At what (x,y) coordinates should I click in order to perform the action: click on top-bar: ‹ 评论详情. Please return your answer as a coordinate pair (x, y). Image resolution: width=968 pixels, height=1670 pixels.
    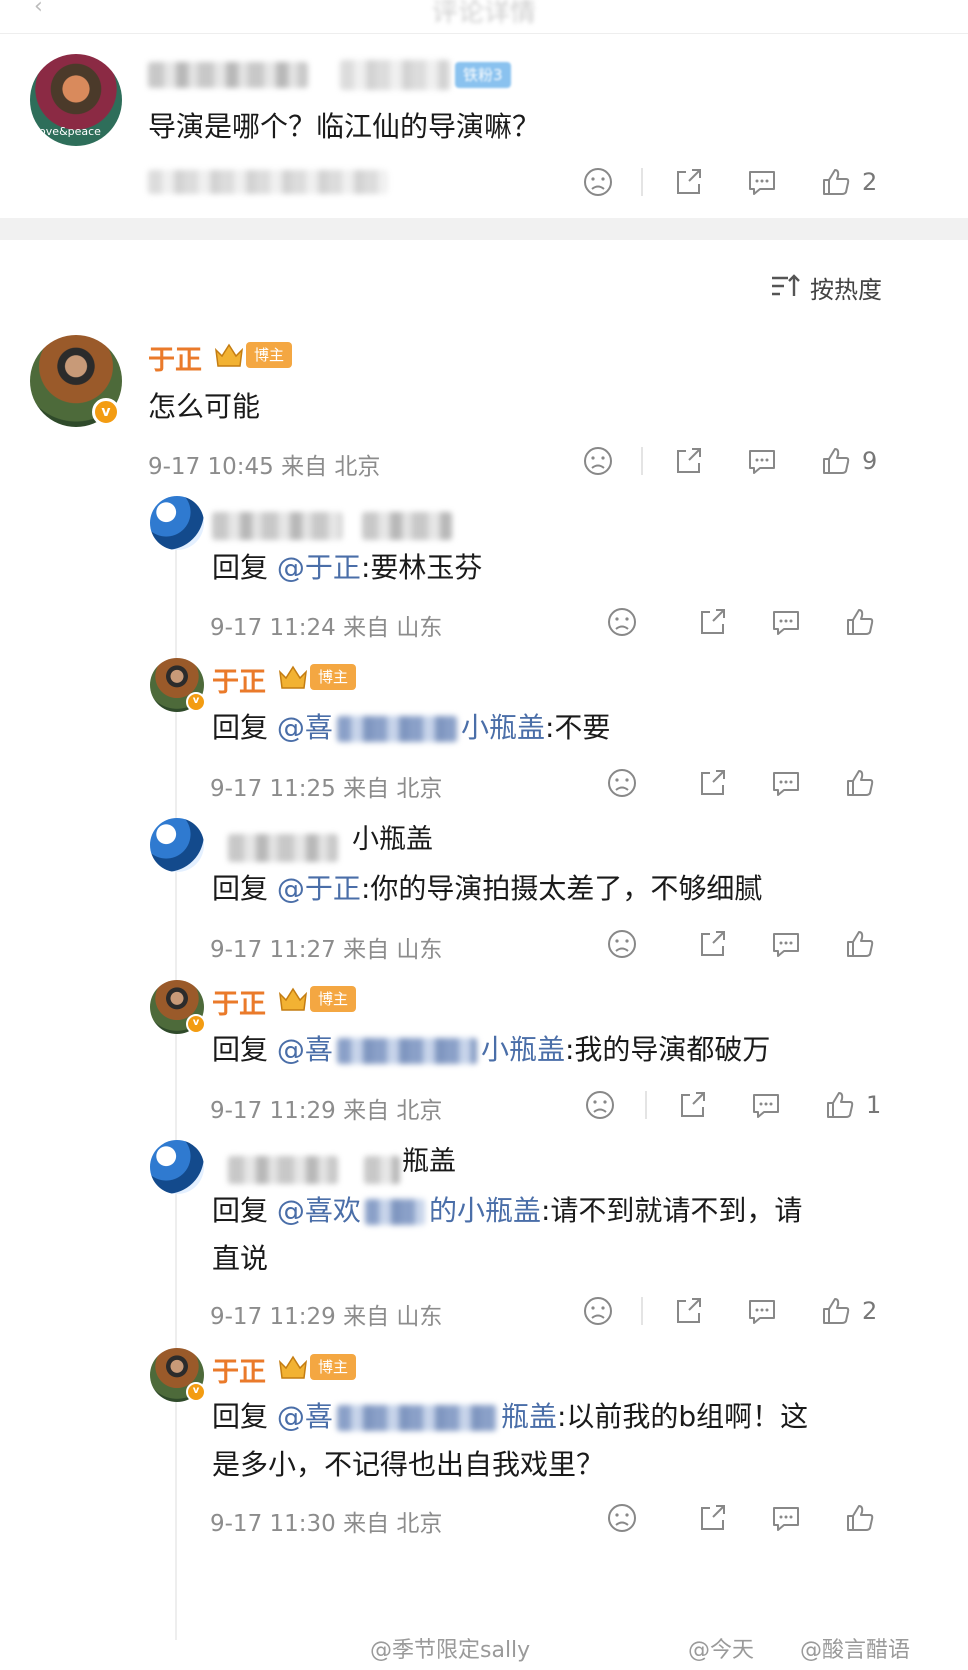
    Looking at the image, I should click on (484, 17).